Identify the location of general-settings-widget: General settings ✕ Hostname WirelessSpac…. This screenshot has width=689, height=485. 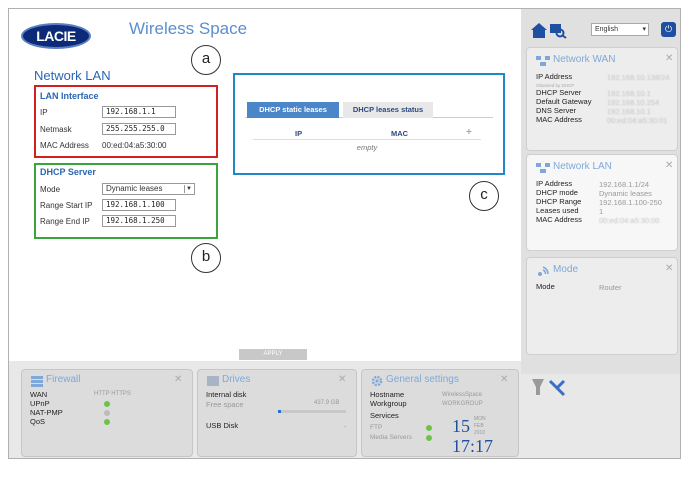
(440, 413).